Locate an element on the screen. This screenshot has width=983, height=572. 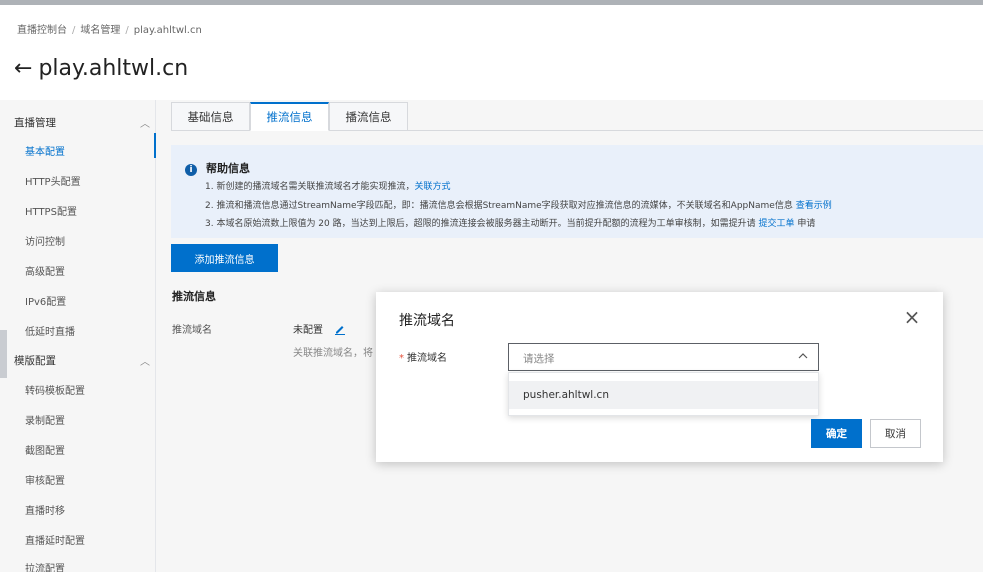
dialog-title: 推流域名 is located at coordinates (427, 321).